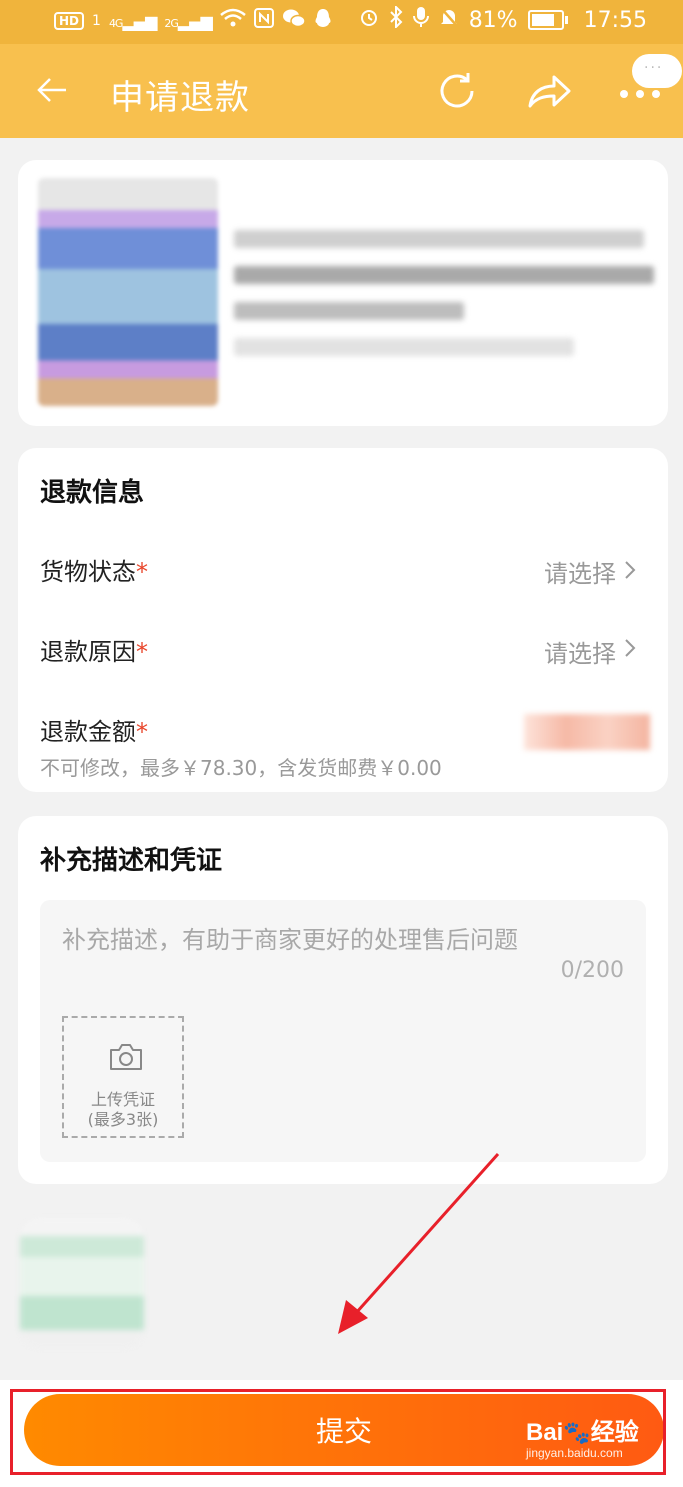  What do you see at coordinates (654, 68) in the screenshot?
I see `bubble-dots: ···` at bounding box center [654, 68].